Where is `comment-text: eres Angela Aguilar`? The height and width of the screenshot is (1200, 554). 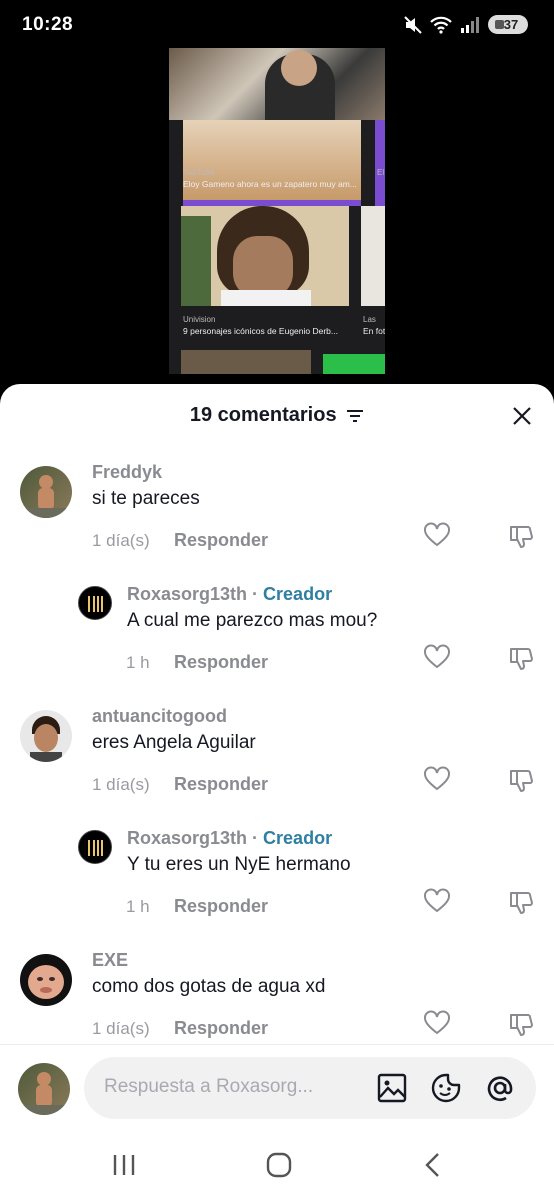 comment-text: eres Angela Aguilar is located at coordinates (174, 742).